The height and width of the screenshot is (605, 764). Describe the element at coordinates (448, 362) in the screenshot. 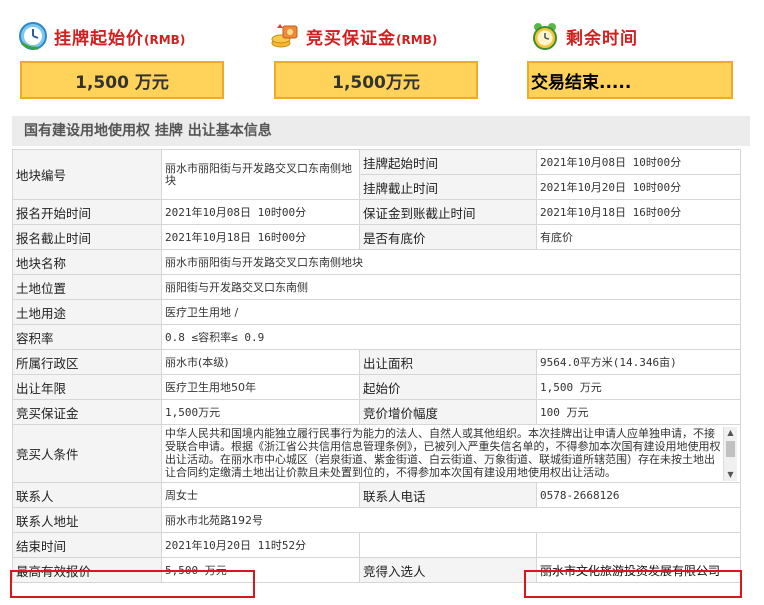

I see `area-key: 出让面积` at that location.